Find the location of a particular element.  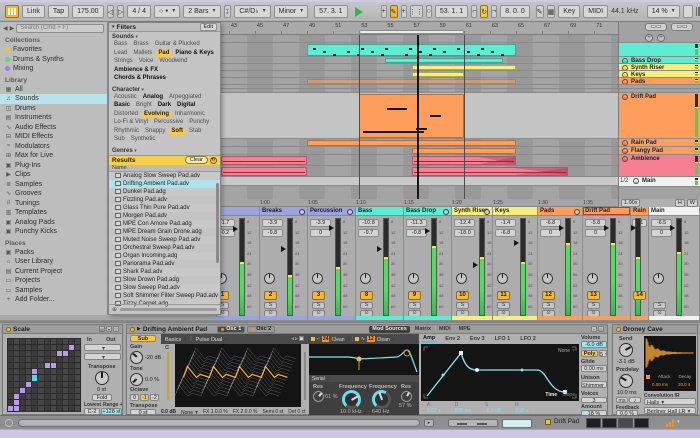

volume-value: -6.0 dB is located at coordinates (594, 344).